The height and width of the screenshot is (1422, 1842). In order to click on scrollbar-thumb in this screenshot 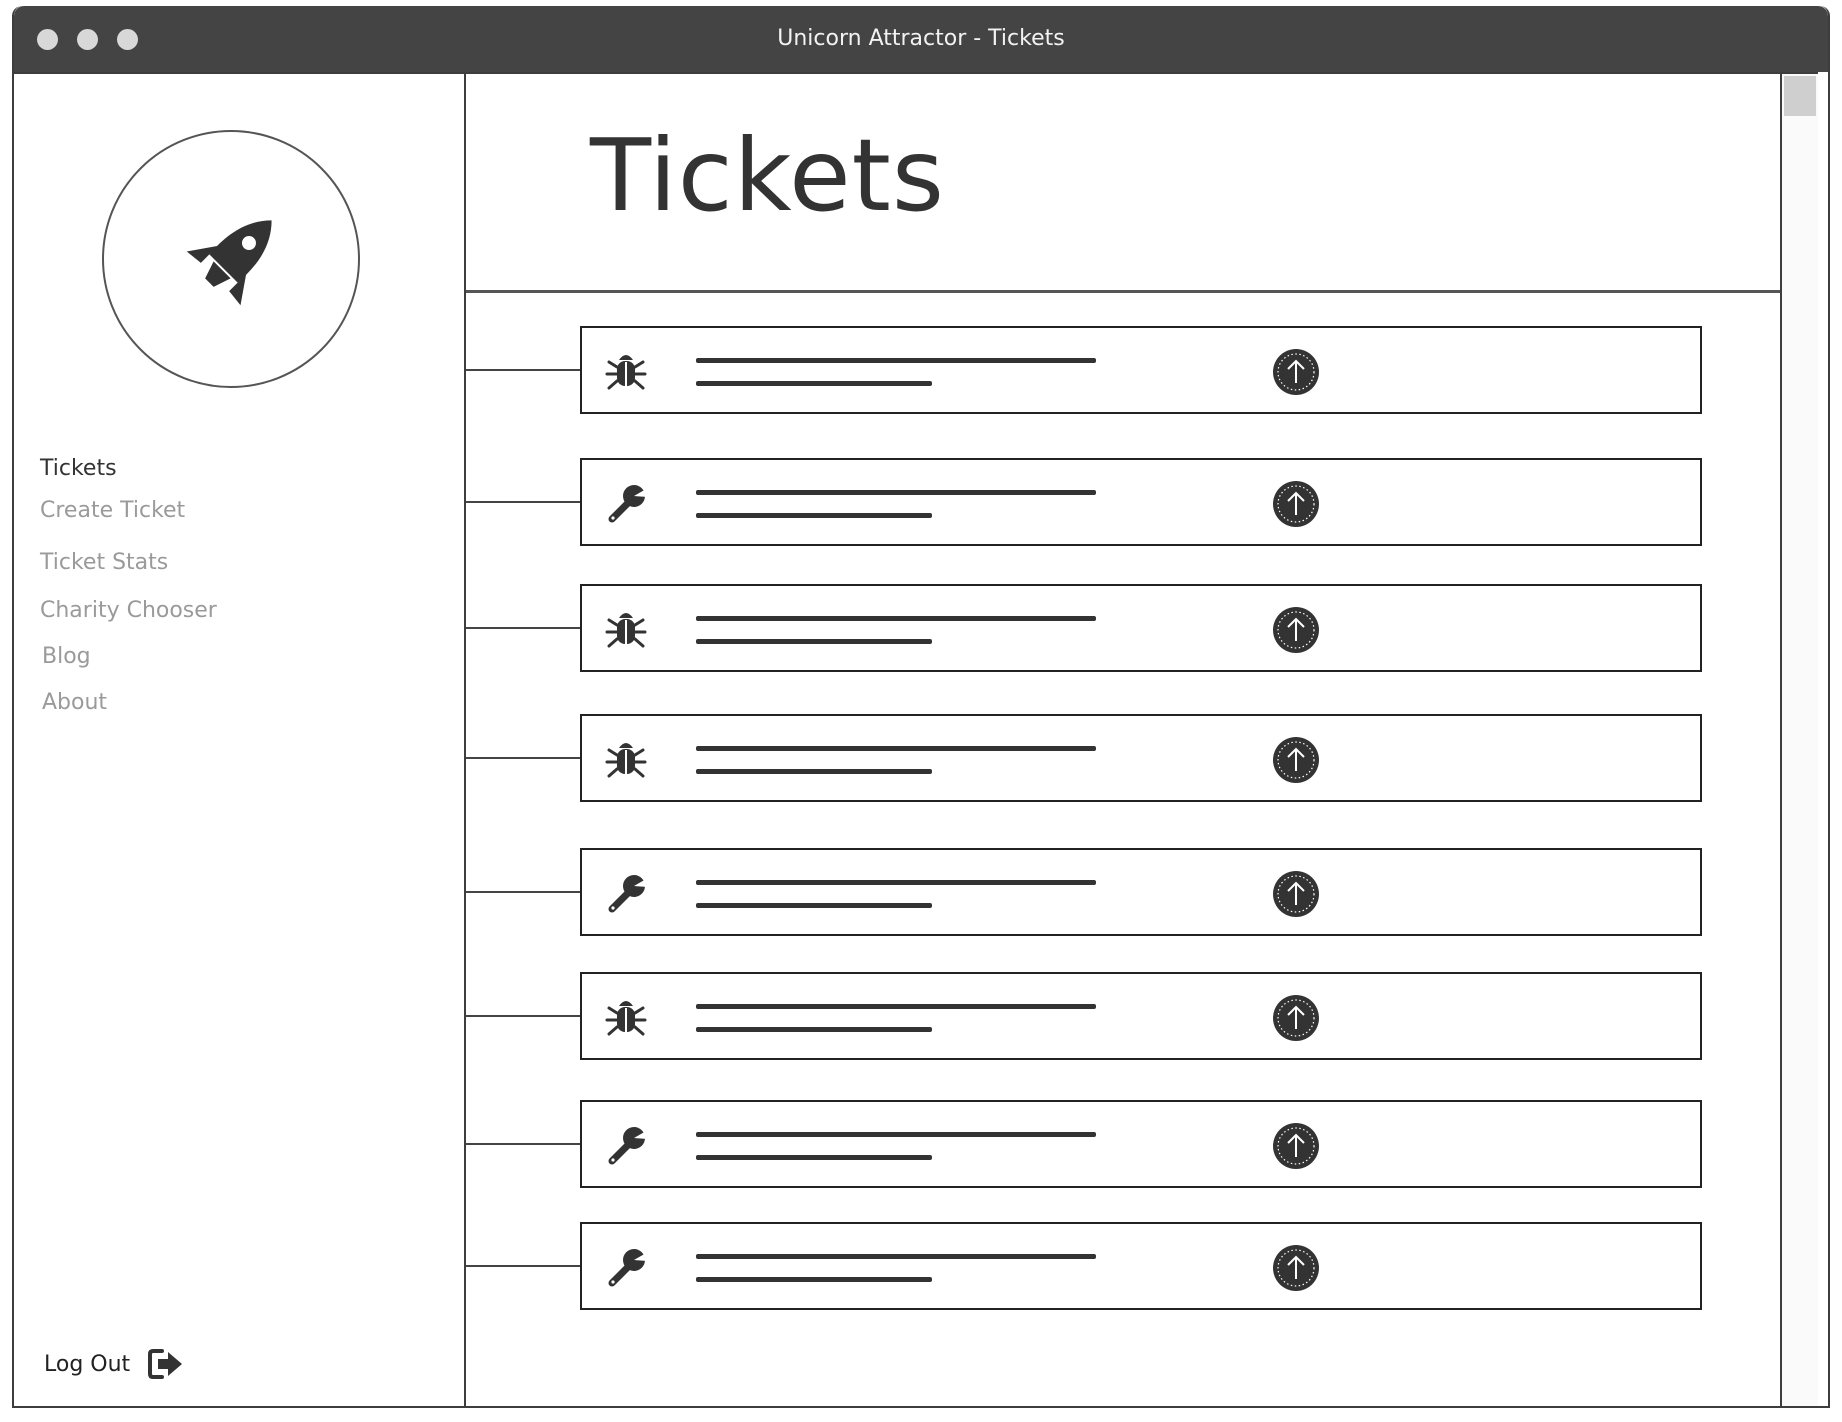, I will do `click(1800, 96)`.